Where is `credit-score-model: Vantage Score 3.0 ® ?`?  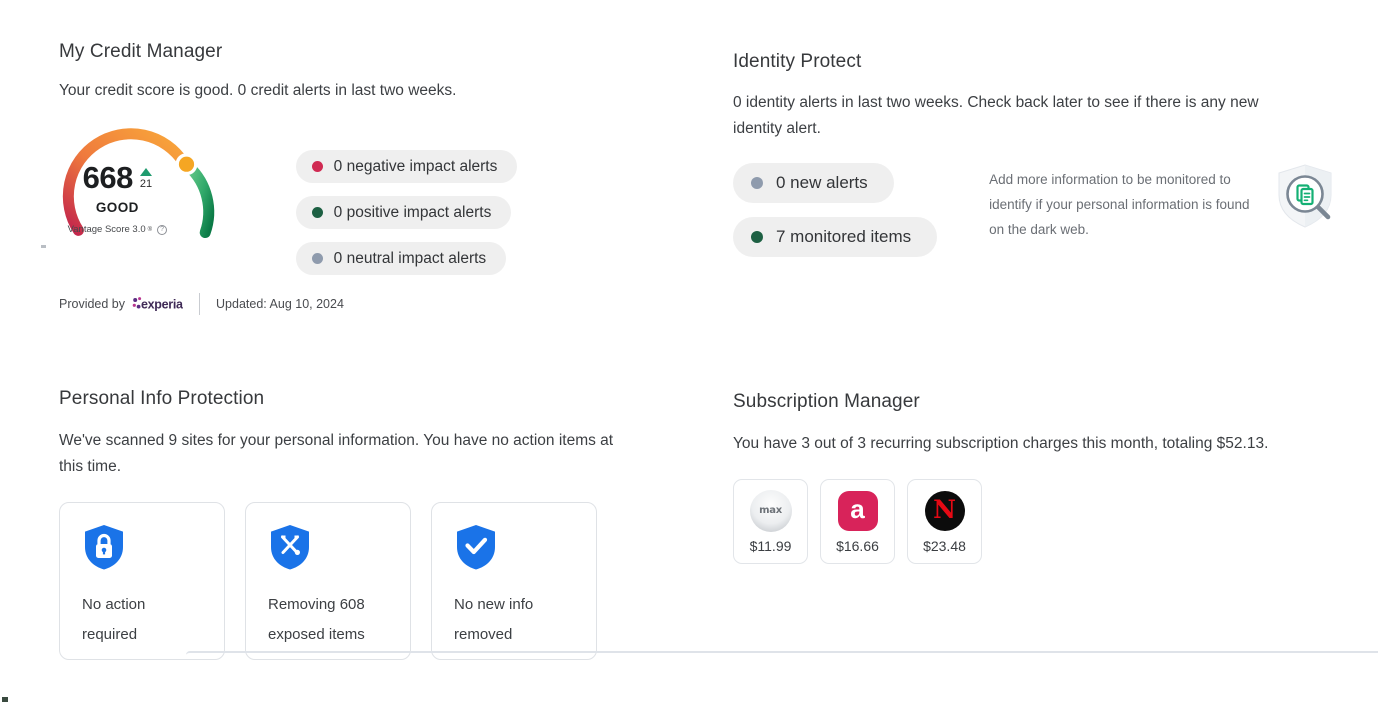 credit-score-model: Vantage Score 3.0 ® ? is located at coordinates (117, 229).